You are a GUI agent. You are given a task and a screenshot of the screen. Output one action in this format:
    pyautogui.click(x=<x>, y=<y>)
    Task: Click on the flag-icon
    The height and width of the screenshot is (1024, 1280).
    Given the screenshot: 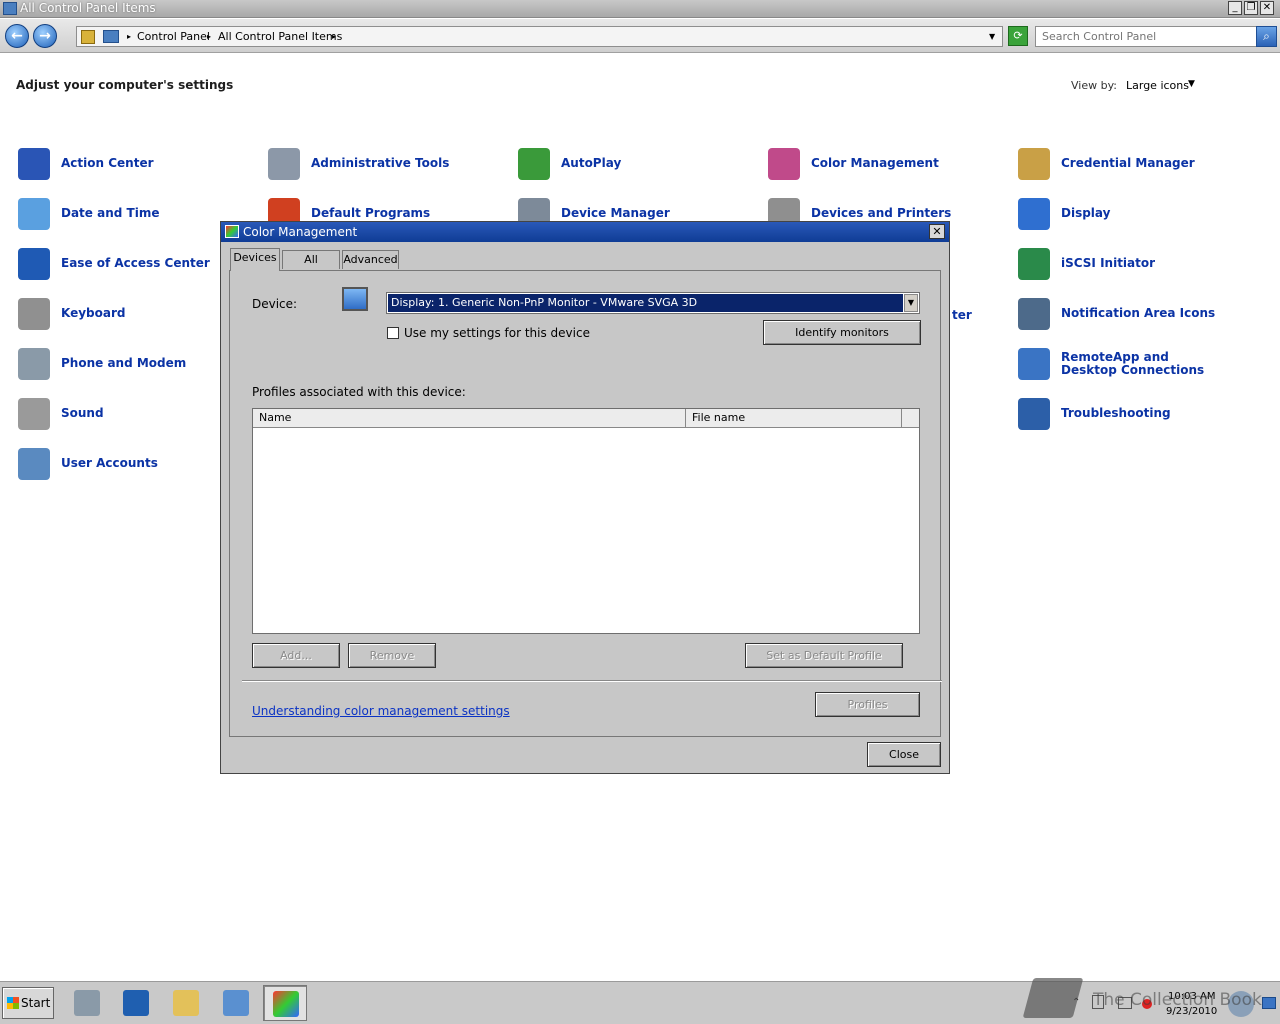 What is the action you would take?
    pyautogui.click(x=34, y=164)
    